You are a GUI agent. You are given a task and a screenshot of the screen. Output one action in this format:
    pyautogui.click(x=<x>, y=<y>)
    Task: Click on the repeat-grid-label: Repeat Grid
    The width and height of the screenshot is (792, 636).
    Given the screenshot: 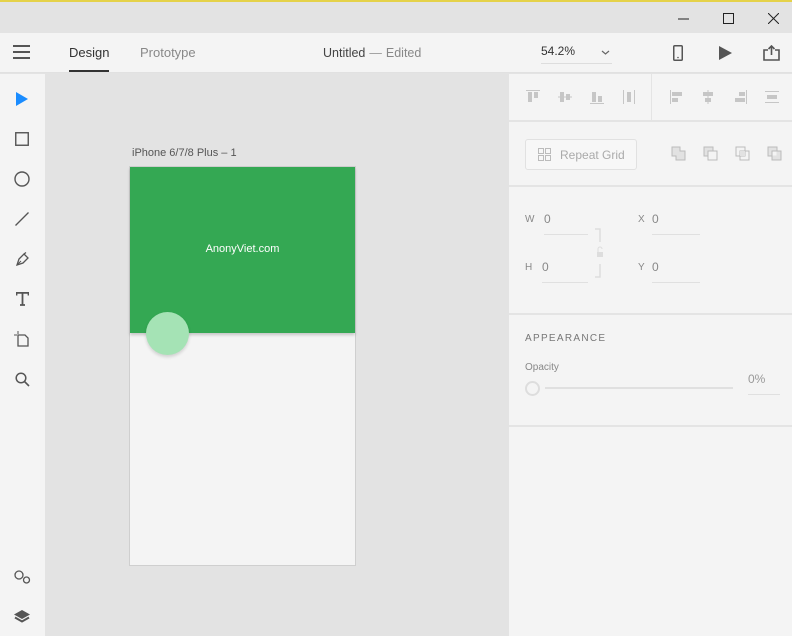 What is the action you would take?
    pyautogui.click(x=592, y=154)
    